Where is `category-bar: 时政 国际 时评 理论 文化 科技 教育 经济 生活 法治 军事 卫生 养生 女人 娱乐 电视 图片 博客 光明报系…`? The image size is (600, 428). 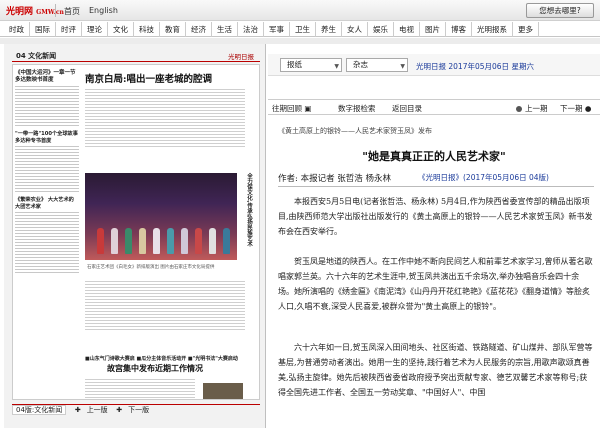
category-bar: 时政 国际 时评 理论 文化 科技 教育 经济 生活 法治 军事 卫生 养生 女人 娱乐 电视 图片 博客 光明报系… is located at coordinates (300, 29).